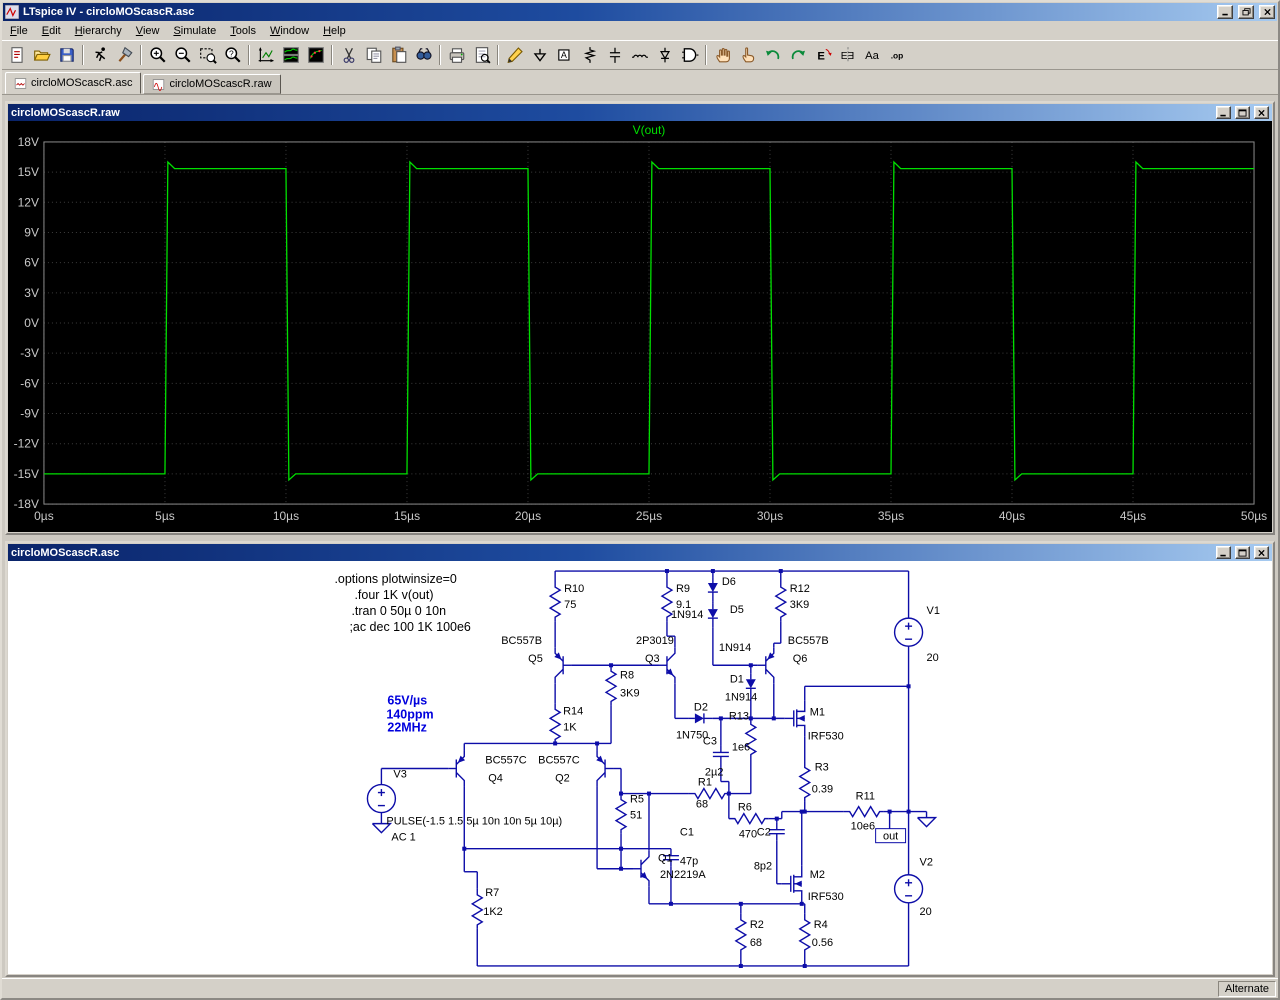 This screenshot has height=1000, width=1280. Describe the element at coordinates (373, 55) in the screenshot. I see `toolbar-button-copy` at that location.